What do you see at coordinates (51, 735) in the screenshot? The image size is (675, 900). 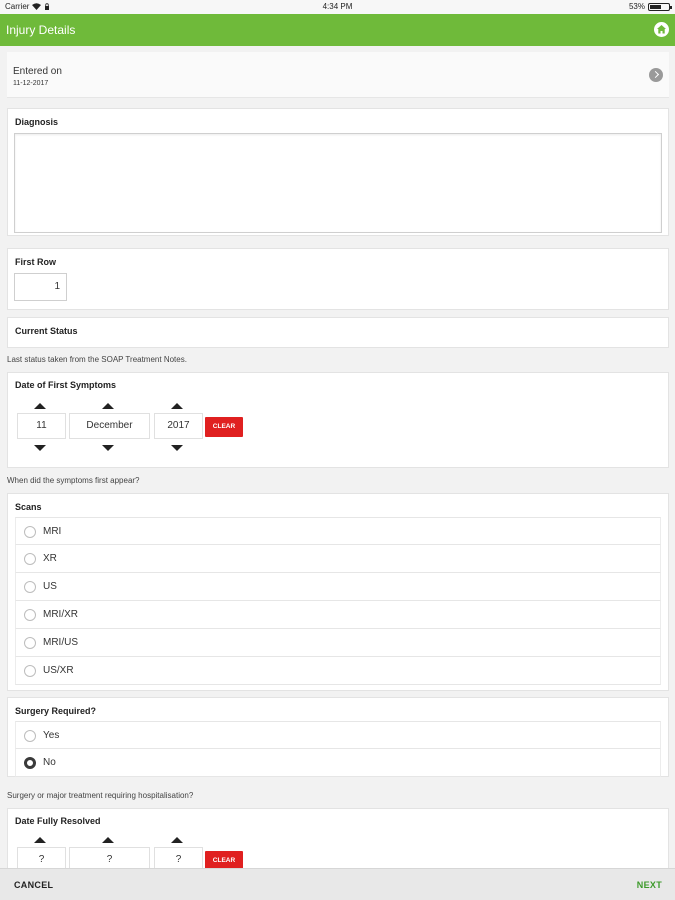 I see `surgery-option-label: Yes` at bounding box center [51, 735].